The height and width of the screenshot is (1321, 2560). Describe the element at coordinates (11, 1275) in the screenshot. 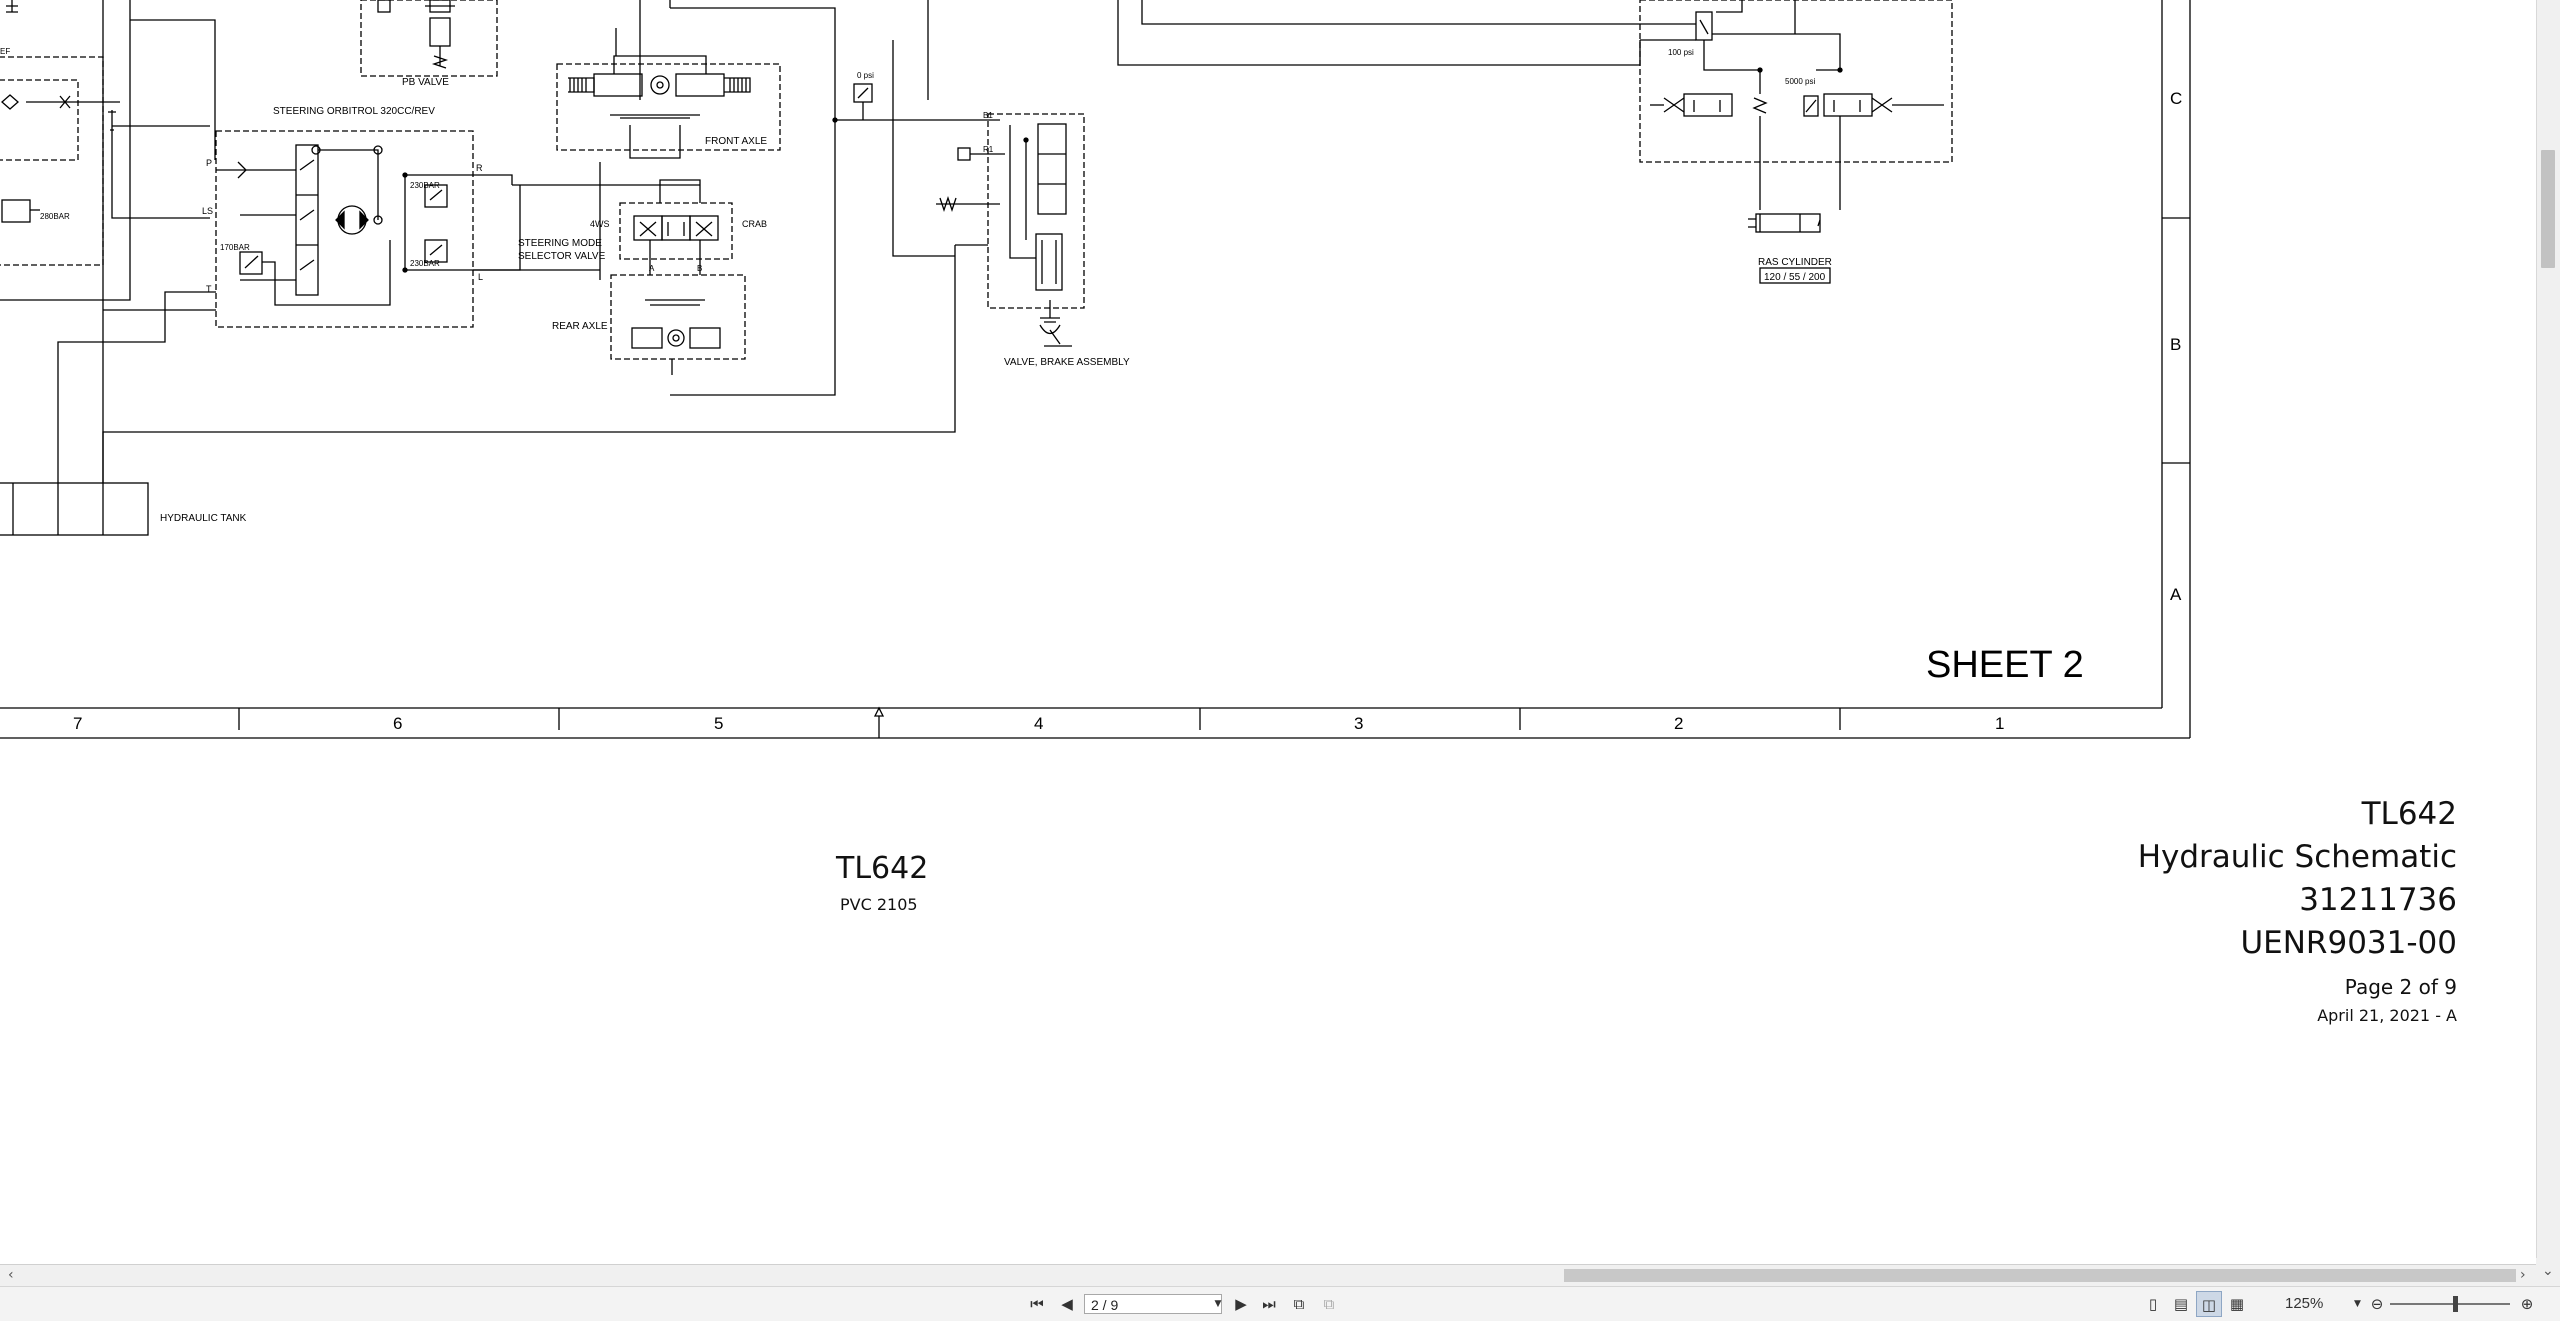

I see `scroll-left-icon: ‹` at that location.